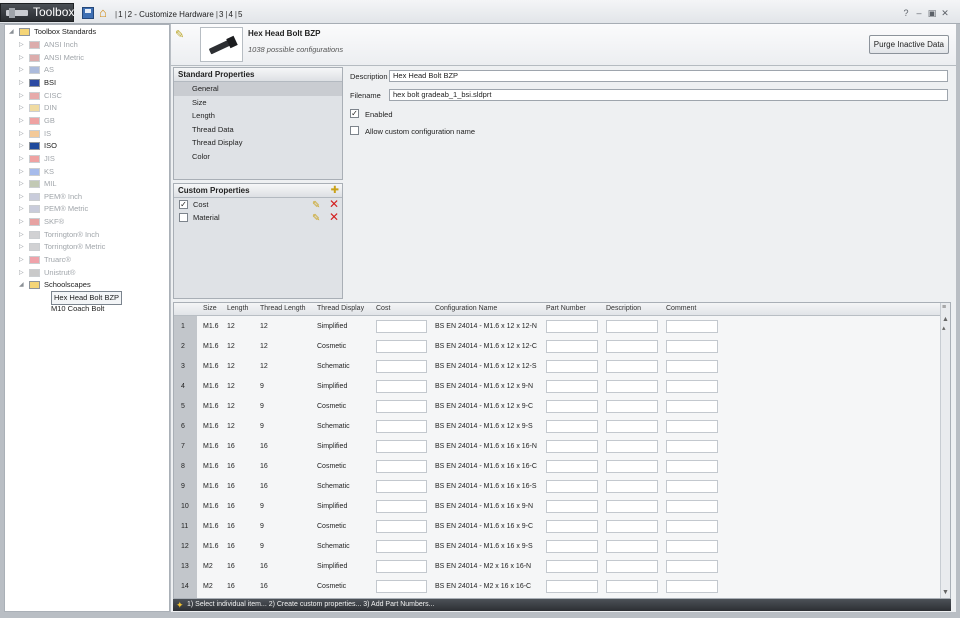 This screenshot has height=618, width=960. I want to click on scroll-top-icon: ▴, so click(944, 328).